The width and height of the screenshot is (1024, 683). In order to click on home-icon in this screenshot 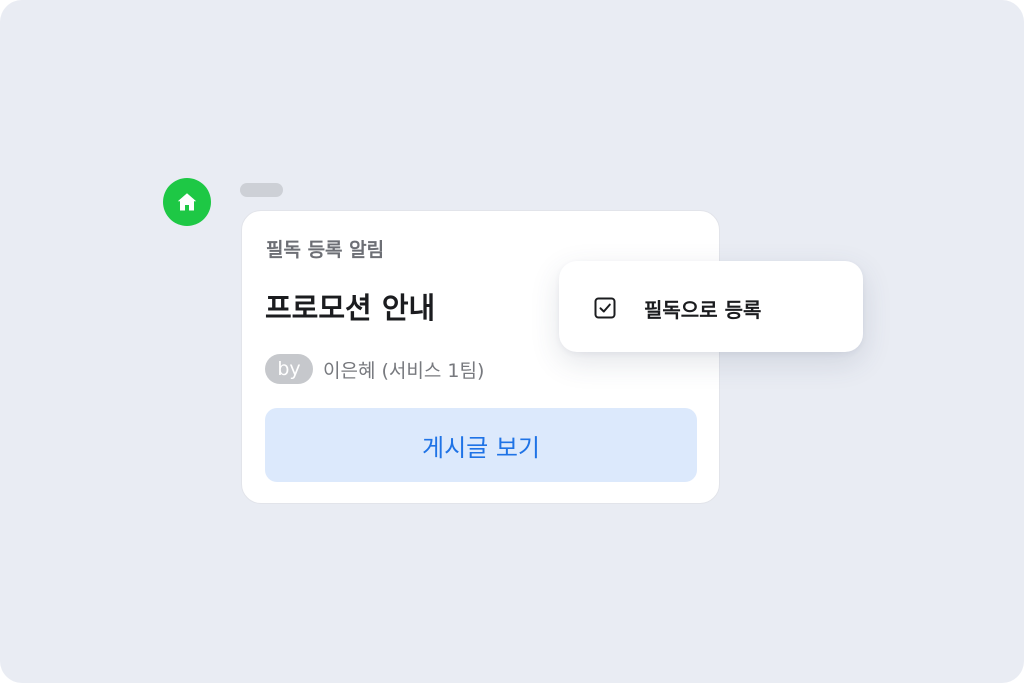, I will do `click(187, 202)`.